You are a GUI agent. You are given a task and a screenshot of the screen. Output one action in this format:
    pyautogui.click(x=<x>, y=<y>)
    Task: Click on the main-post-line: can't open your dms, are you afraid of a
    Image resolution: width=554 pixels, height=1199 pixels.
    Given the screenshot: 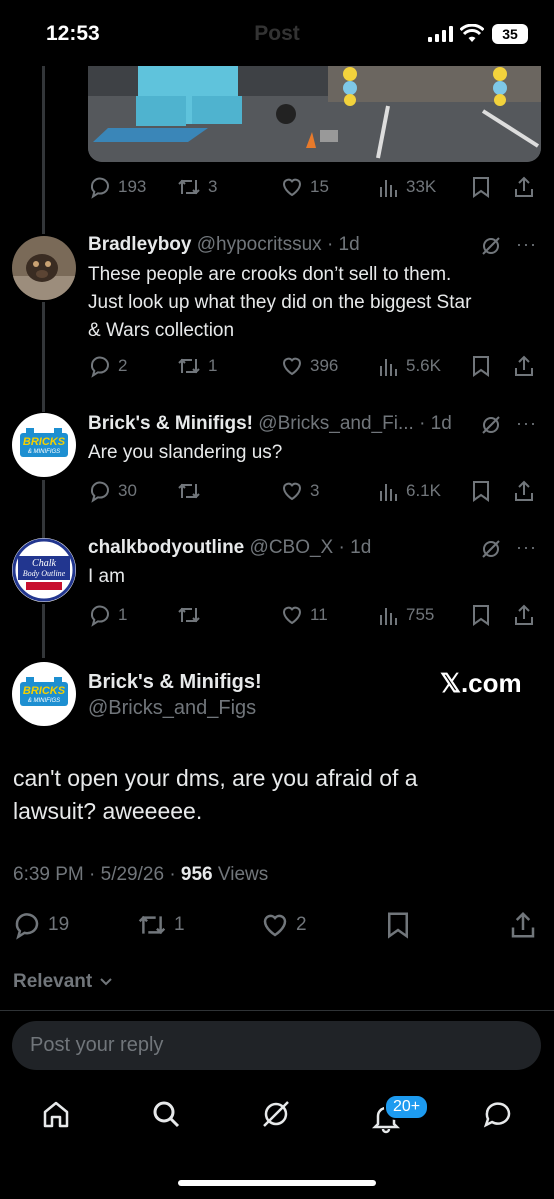 What is the action you would take?
    pyautogui.click(x=215, y=778)
    